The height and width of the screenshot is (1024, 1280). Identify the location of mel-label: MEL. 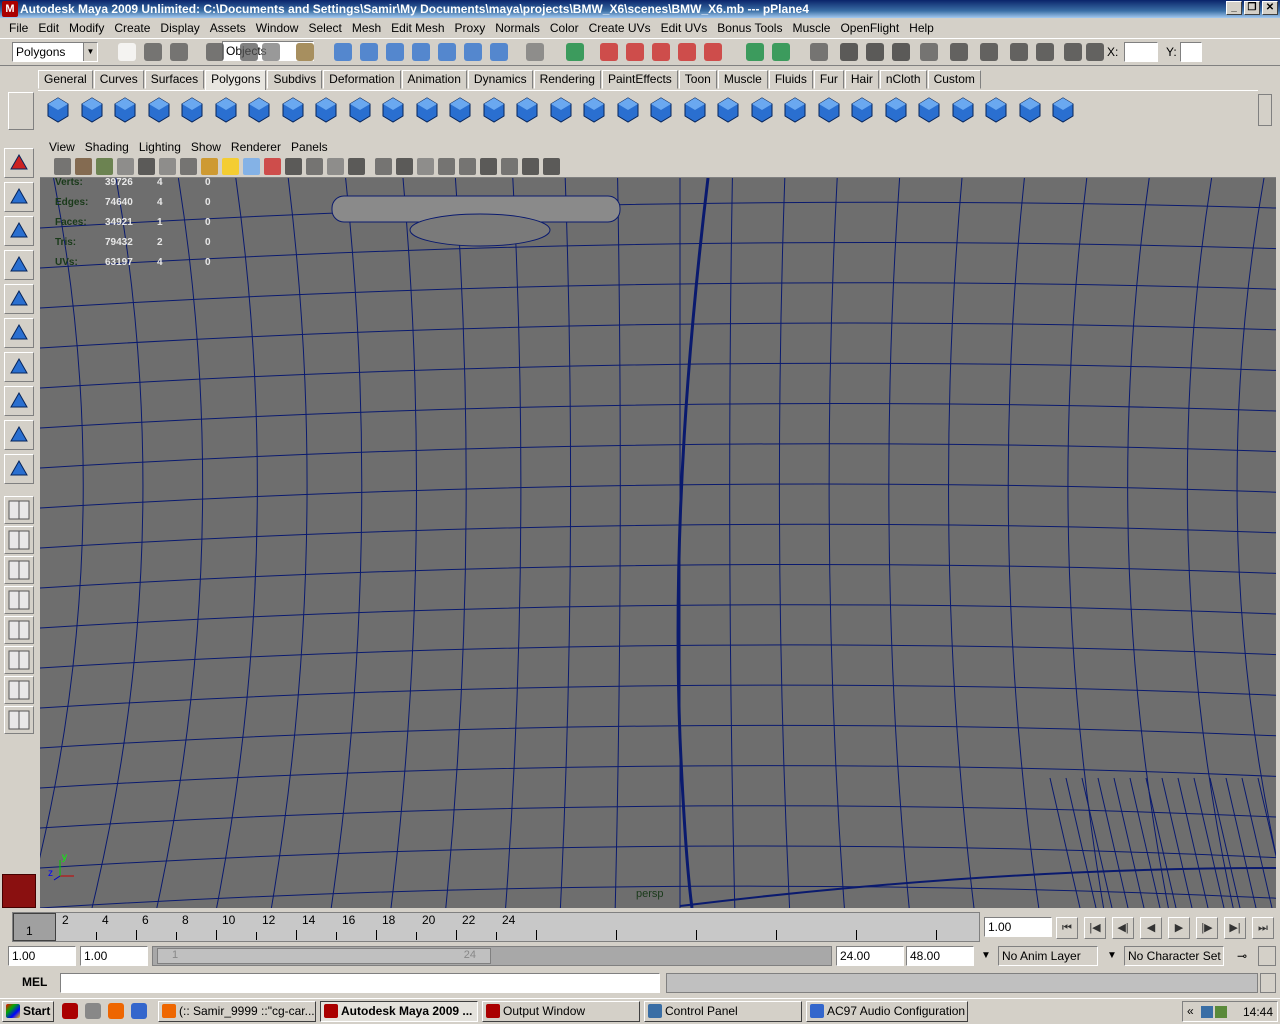
(34, 982).